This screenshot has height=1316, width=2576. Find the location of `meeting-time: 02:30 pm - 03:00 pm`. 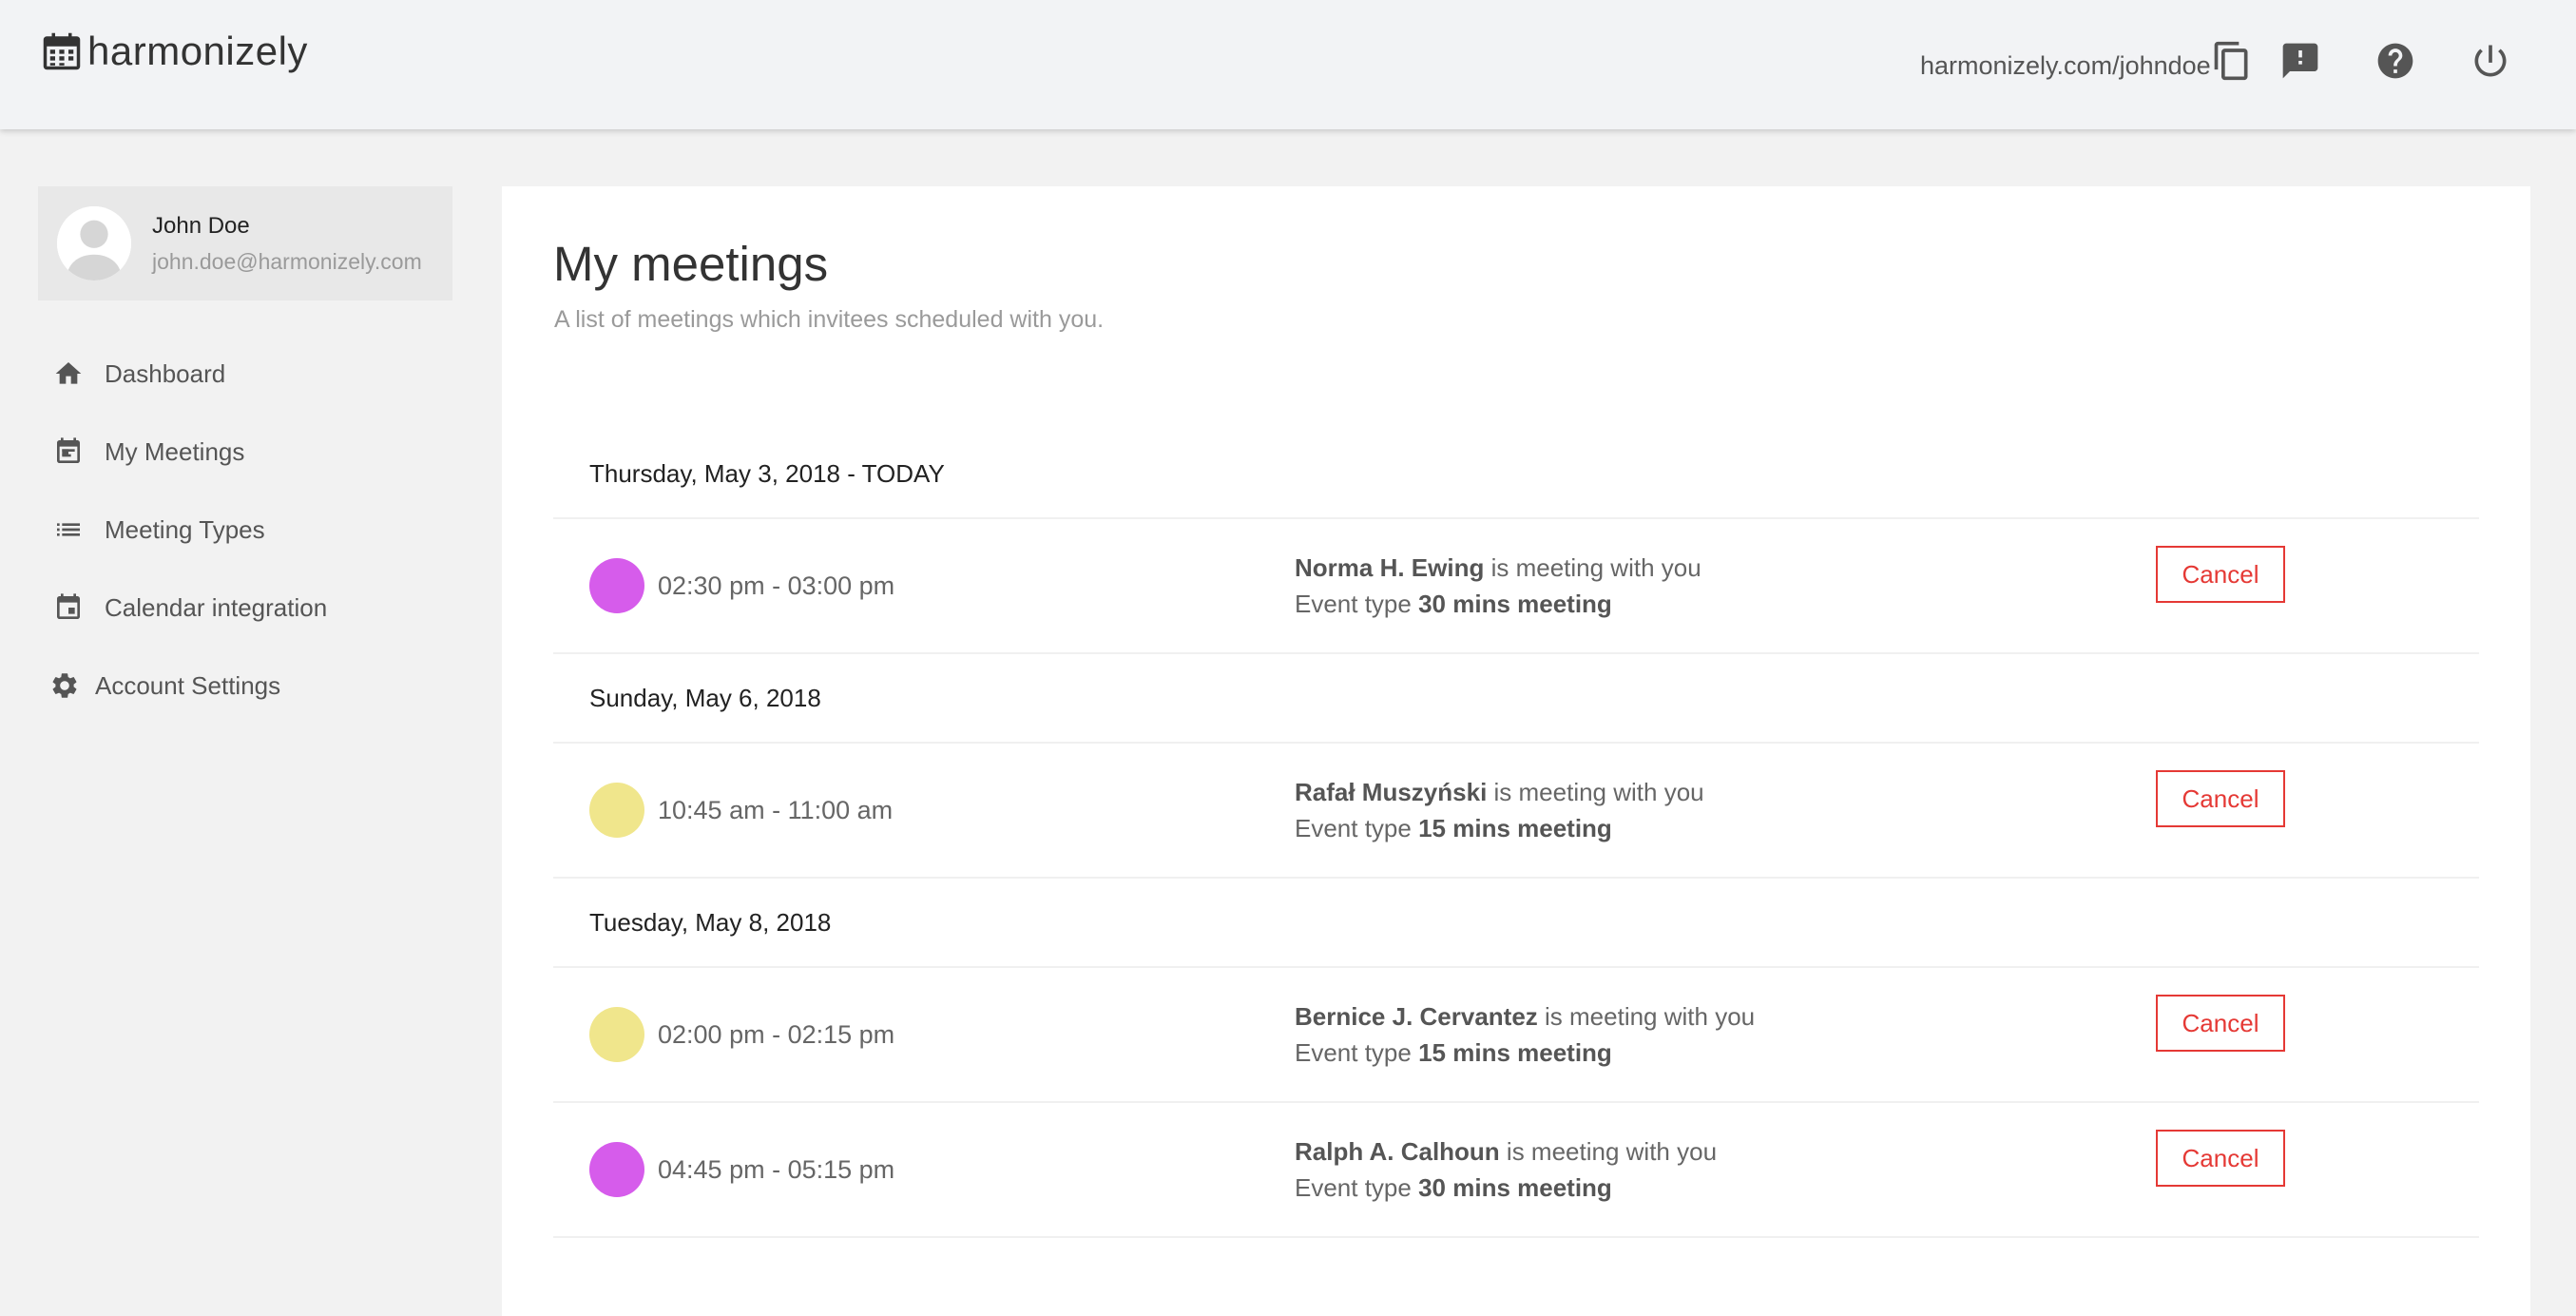

meeting-time: 02:30 pm - 03:00 pm is located at coordinates (776, 586).